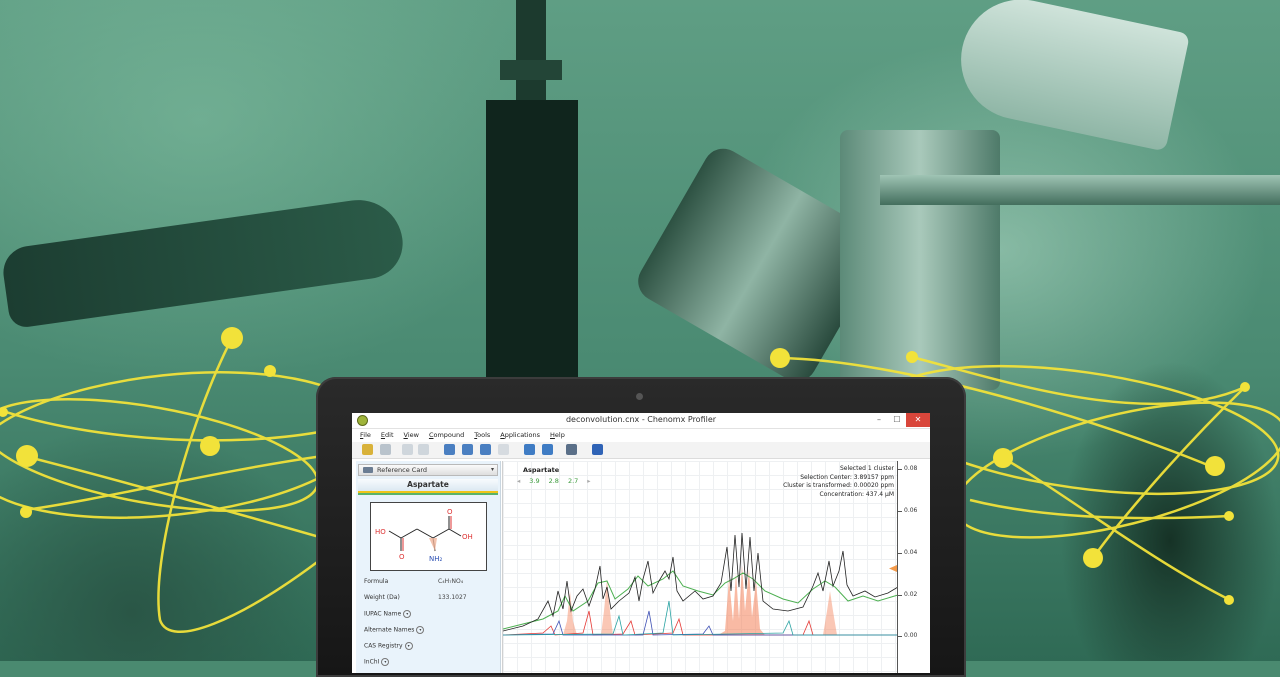  What do you see at coordinates (389, 630) in the screenshot?
I see `alternate-names-label: Alternate Names` at bounding box center [389, 630].